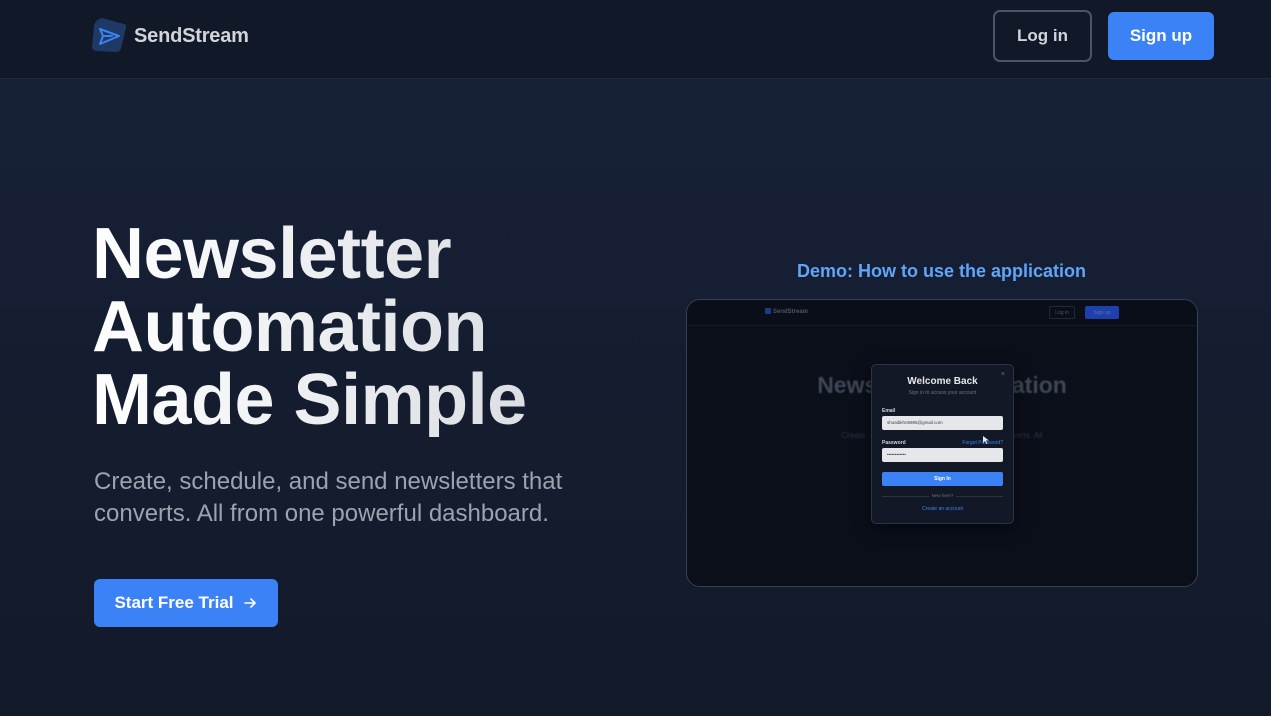  I want to click on video-signup-button: Sign up, so click(1102, 312).